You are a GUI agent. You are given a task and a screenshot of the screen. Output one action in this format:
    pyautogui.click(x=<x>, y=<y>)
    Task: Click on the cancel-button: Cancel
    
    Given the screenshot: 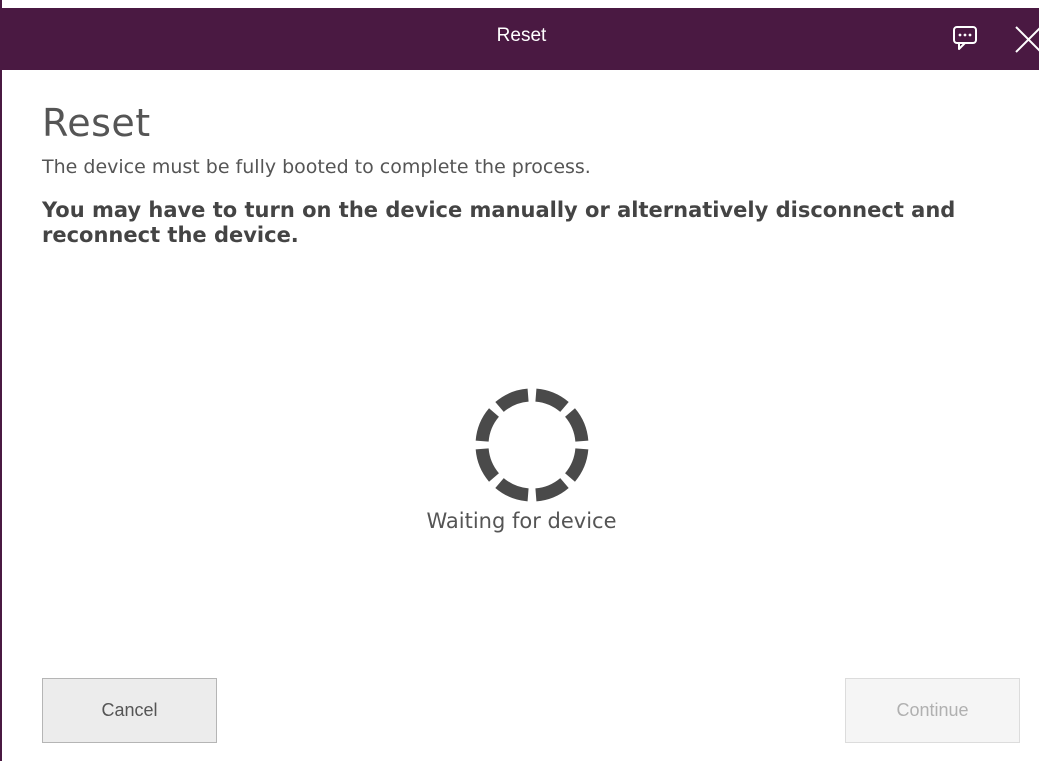 What is the action you would take?
    pyautogui.click(x=129, y=710)
    